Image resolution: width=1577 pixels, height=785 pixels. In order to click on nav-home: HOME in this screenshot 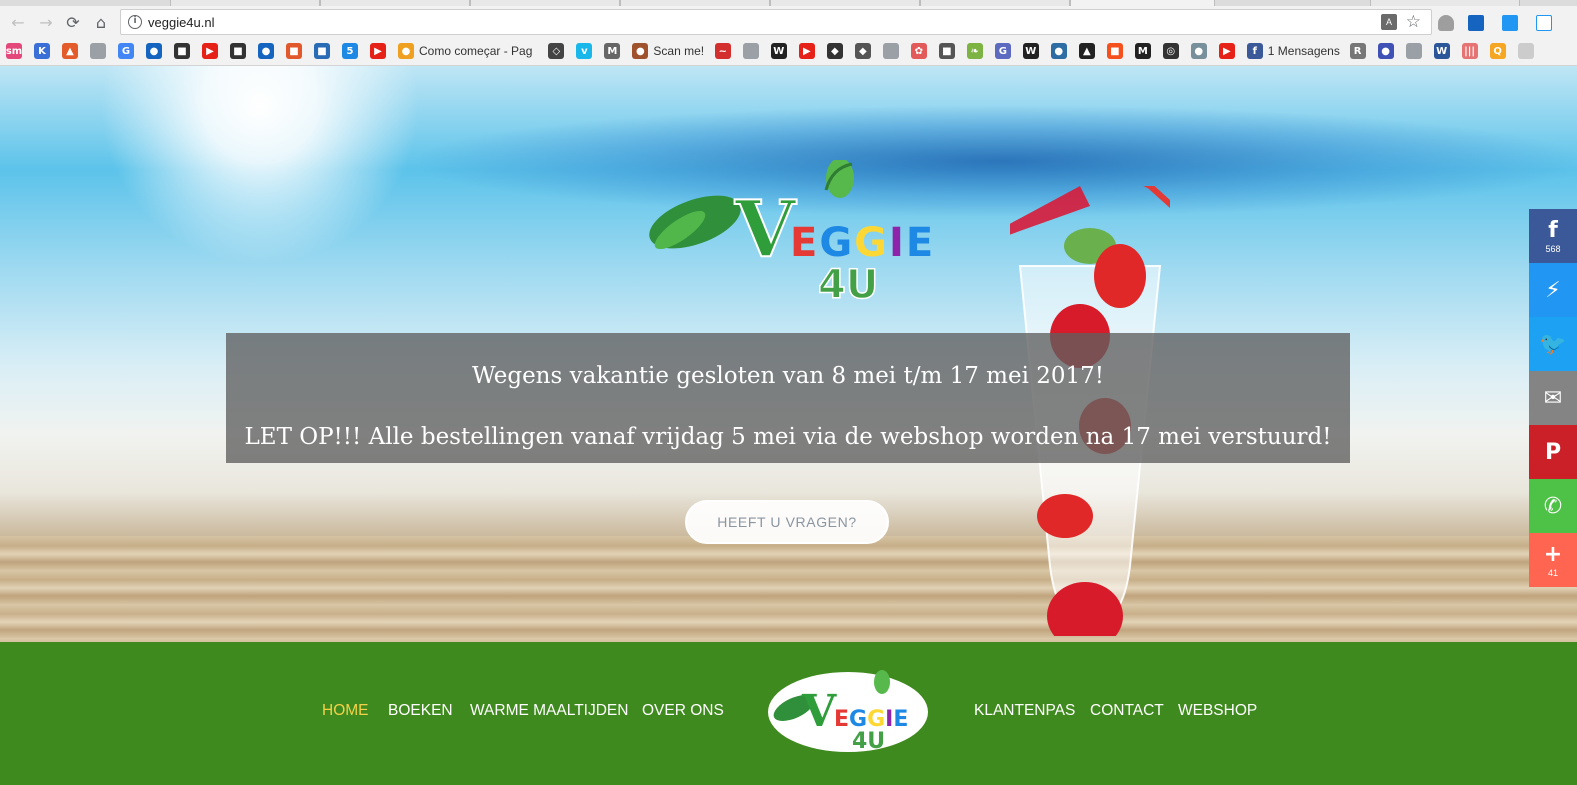, I will do `click(345, 711)`.